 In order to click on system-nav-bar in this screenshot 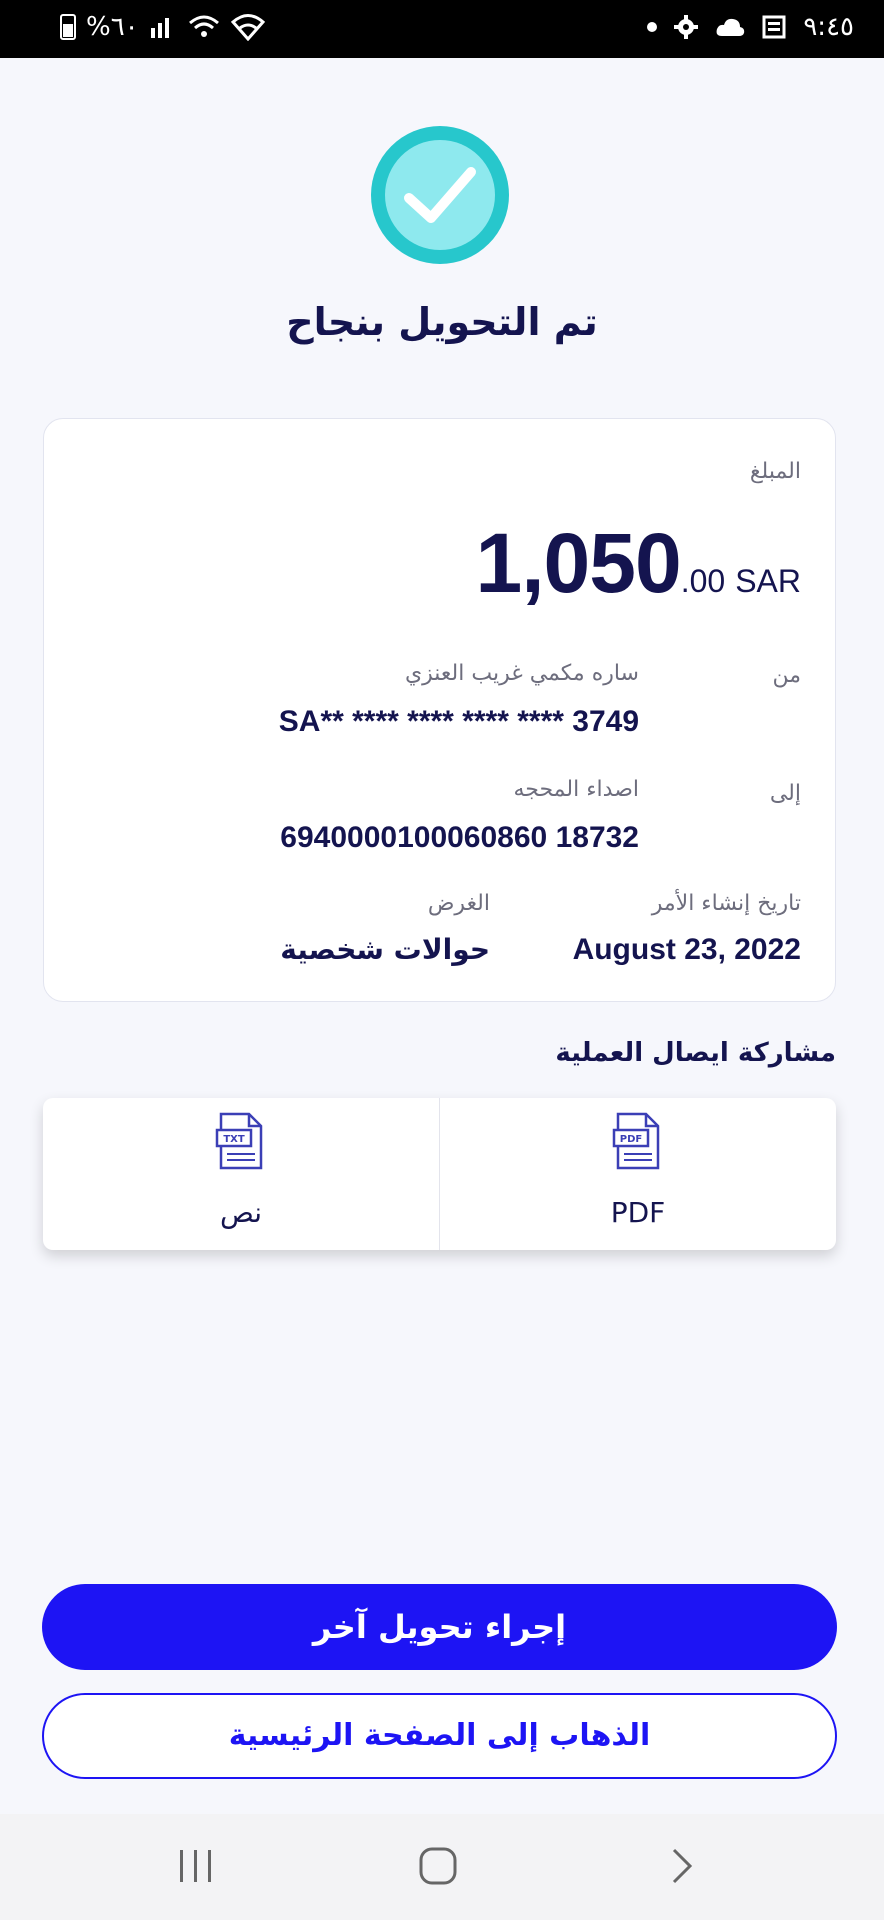, I will do `click(442, 1867)`.